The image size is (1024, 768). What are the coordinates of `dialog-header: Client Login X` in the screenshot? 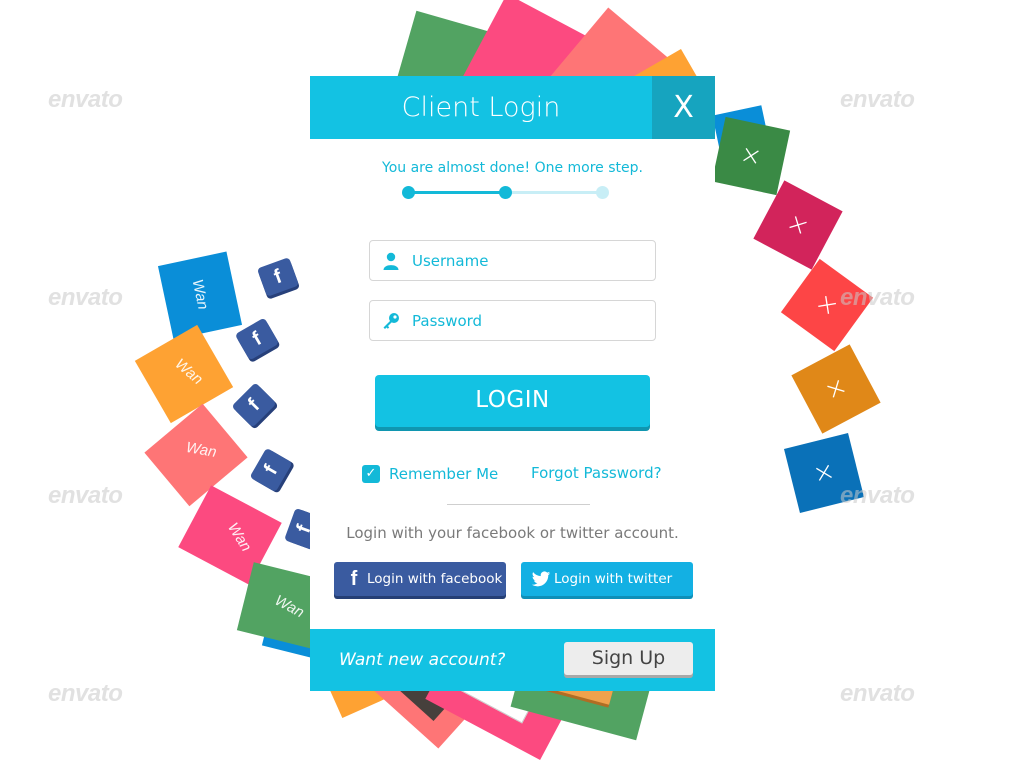 It's located at (512, 107).